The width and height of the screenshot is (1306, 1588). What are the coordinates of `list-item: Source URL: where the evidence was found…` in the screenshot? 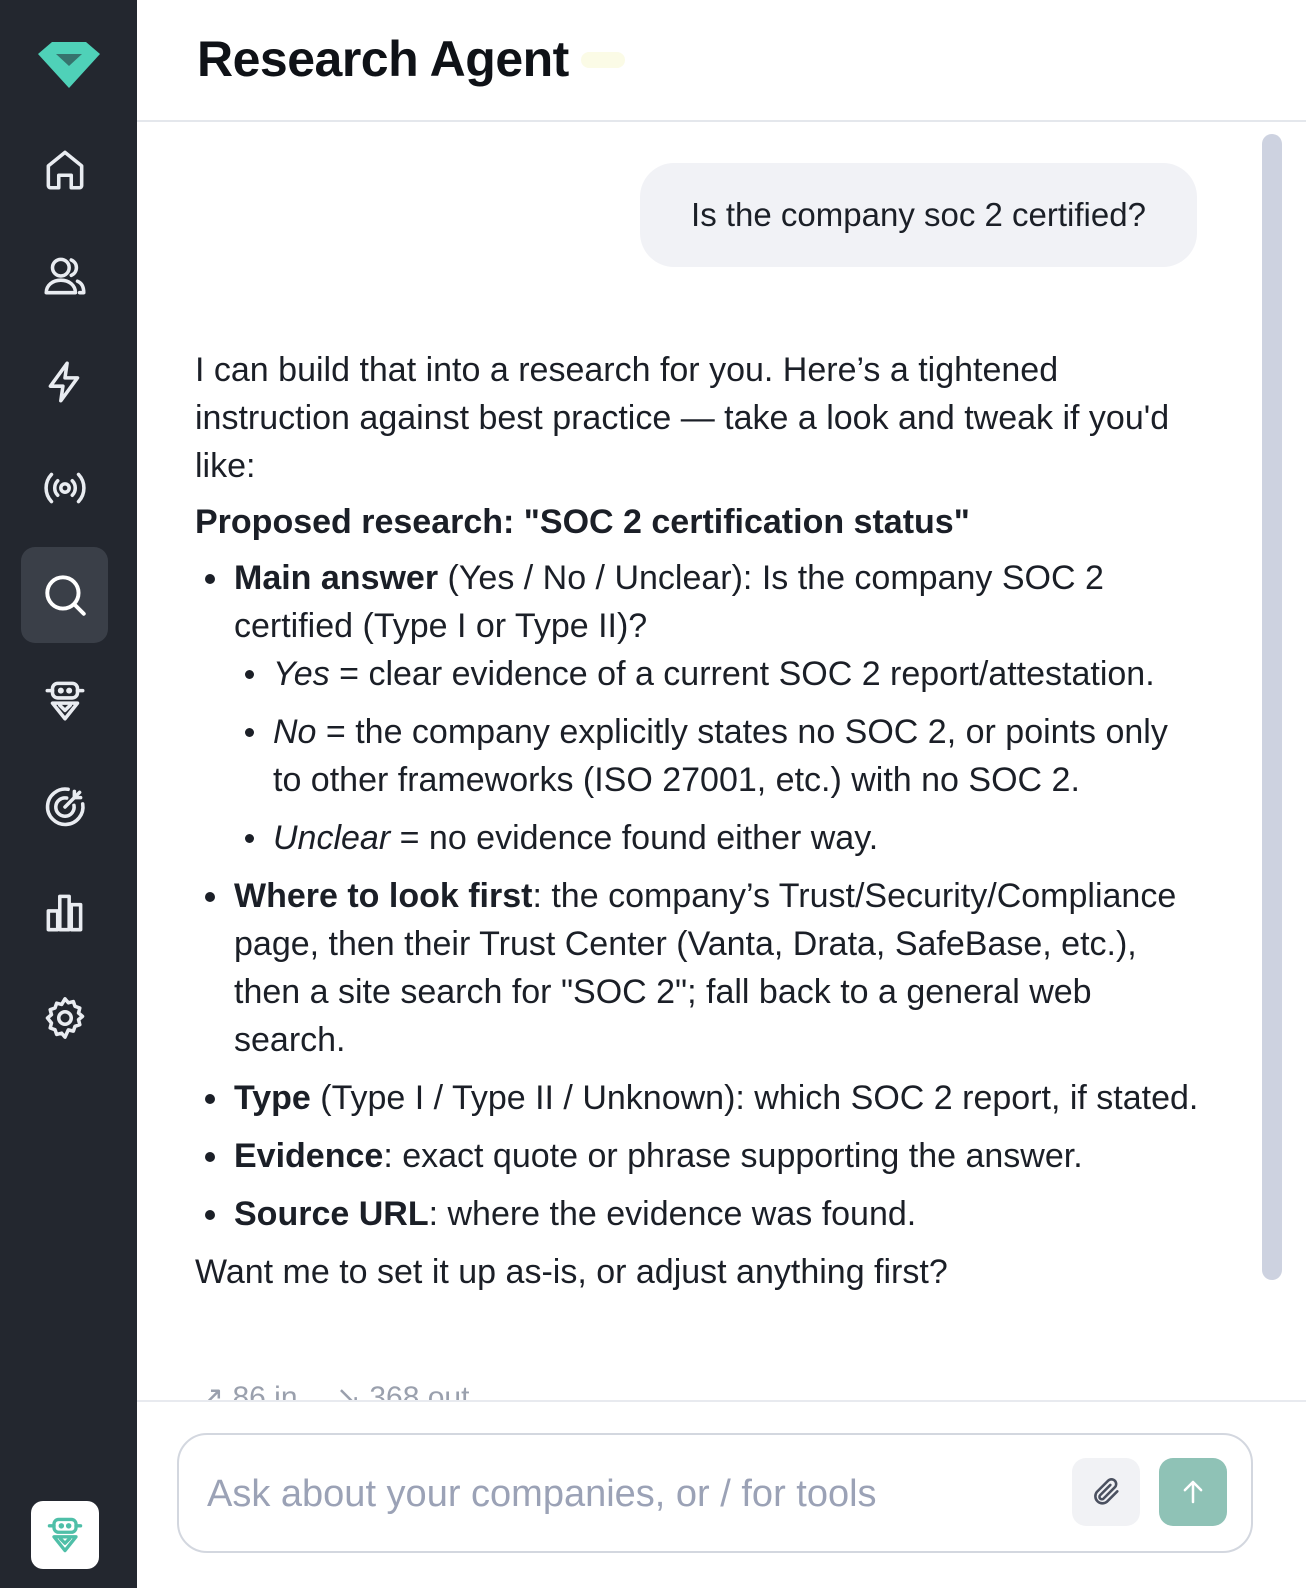 It's located at (700, 1214).